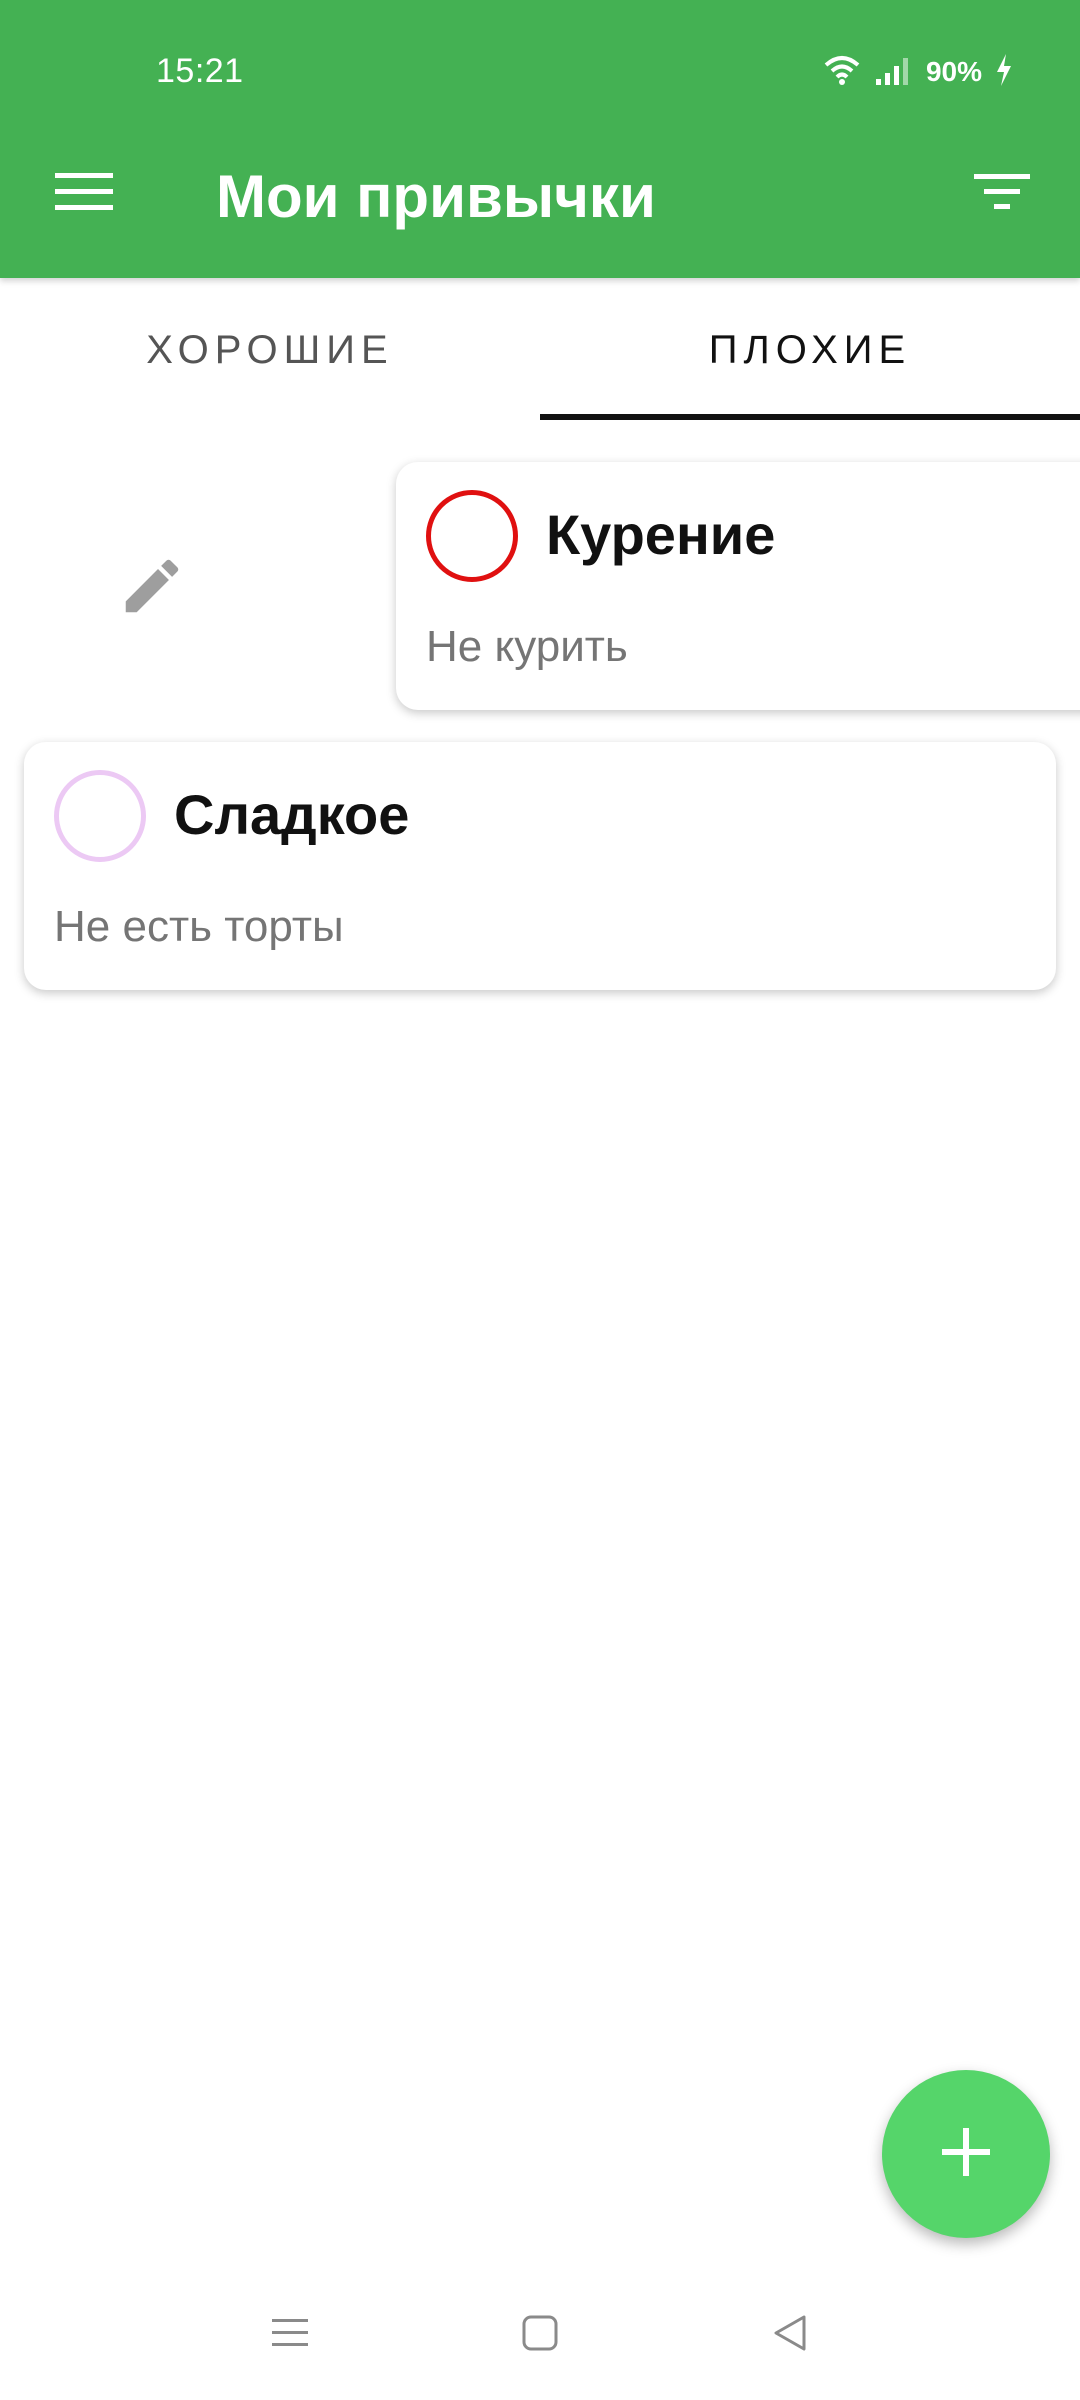 Image resolution: width=1080 pixels, height=2400 pixels. What do you see at coordinates (918, 72) in the screenshot?
I see `status-icons: 90%` at bounding box center [918, 72].